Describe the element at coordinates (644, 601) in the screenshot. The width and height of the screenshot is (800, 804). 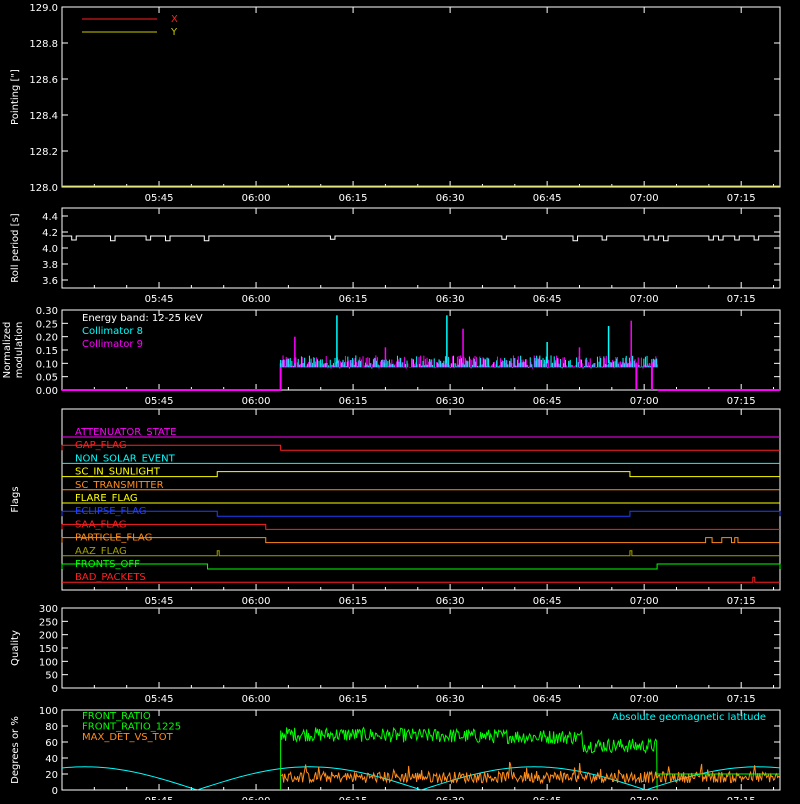
I see `flags-xtick-label: 07:00` at that location.